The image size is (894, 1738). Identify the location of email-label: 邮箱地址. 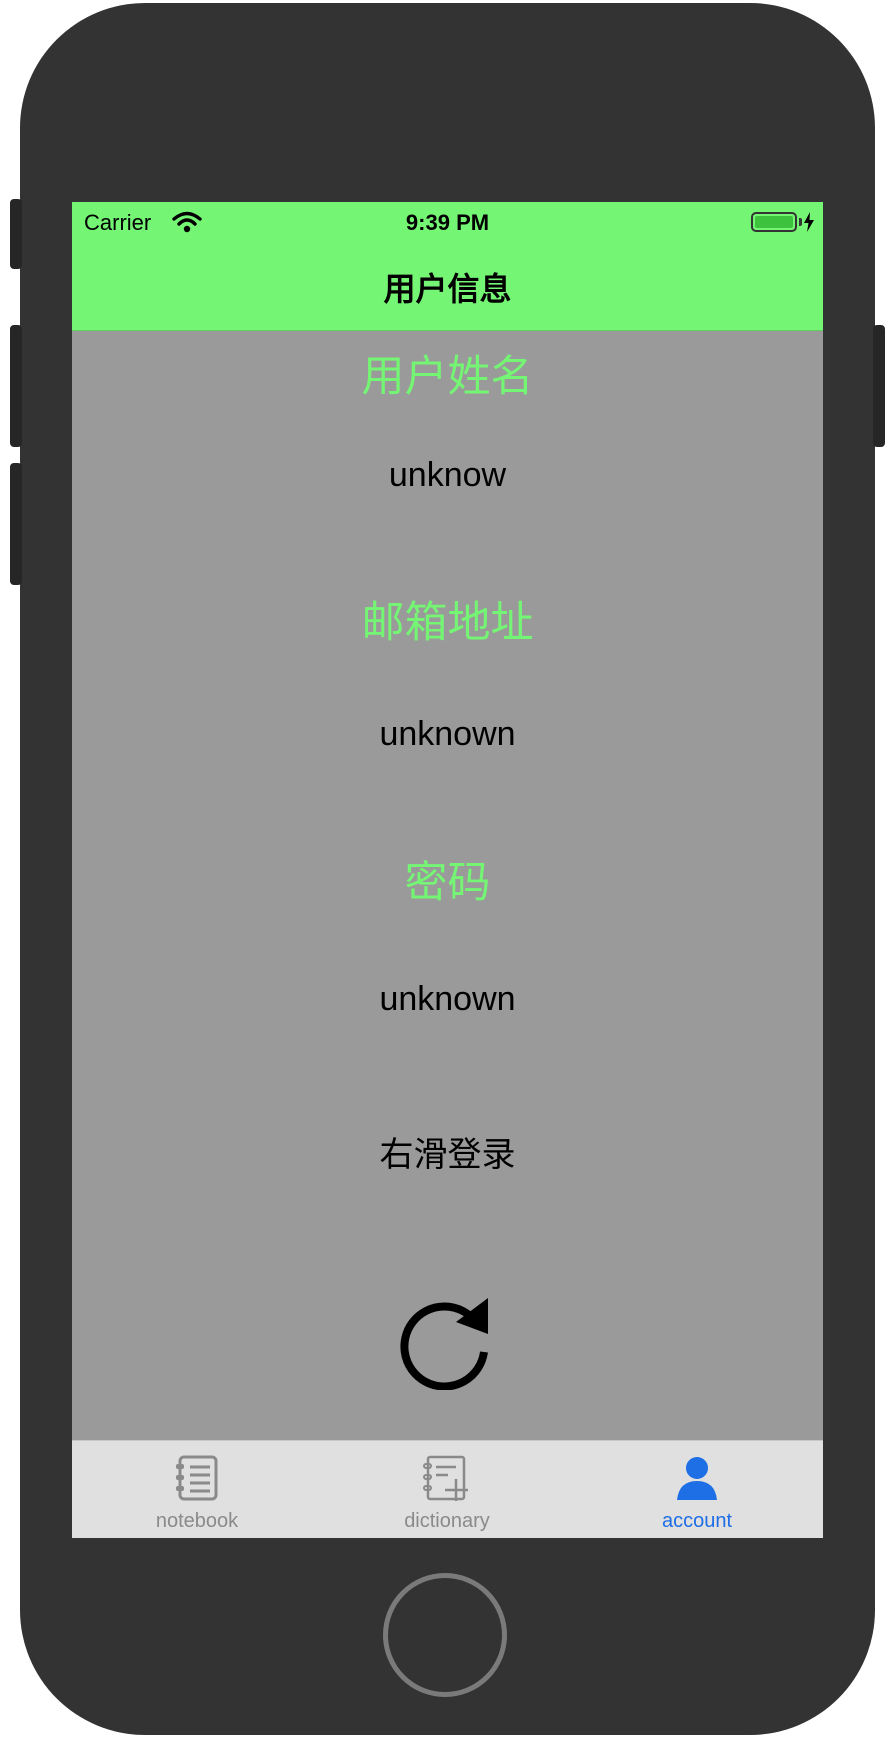
(447, 623).